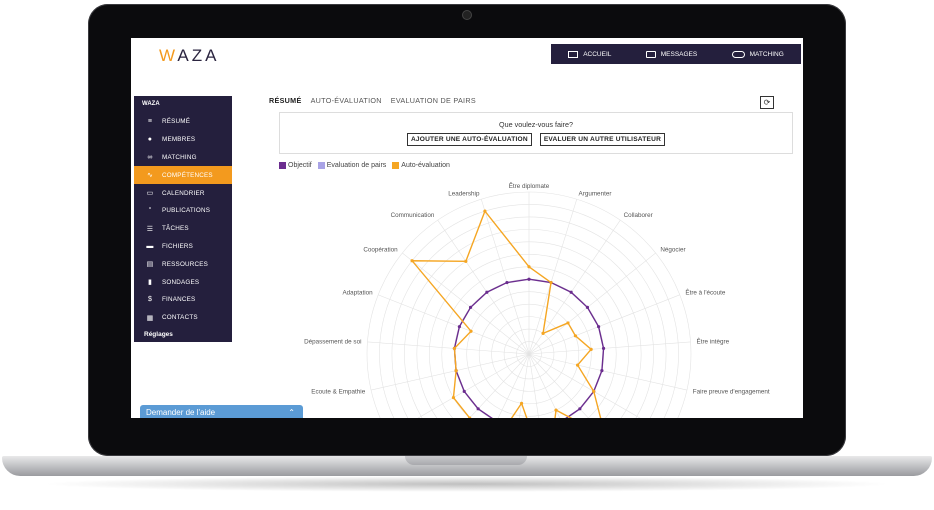  What do you see at coordinates (705, 292) in the screenshot?
I see `axis-label: Être à l'écoute` at bounding box center [705, 292].